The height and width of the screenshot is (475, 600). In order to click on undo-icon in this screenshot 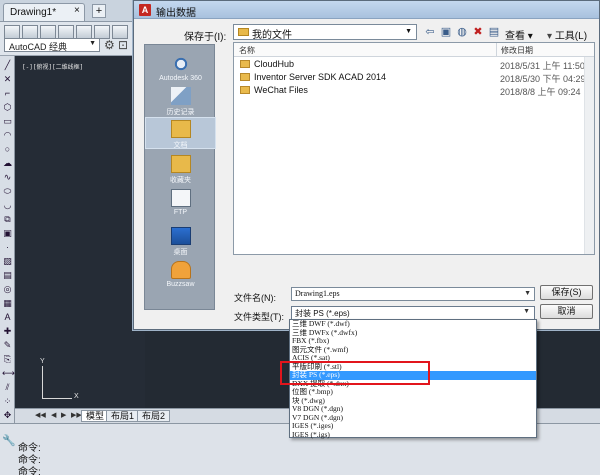, I will do `click(84, 32)`.